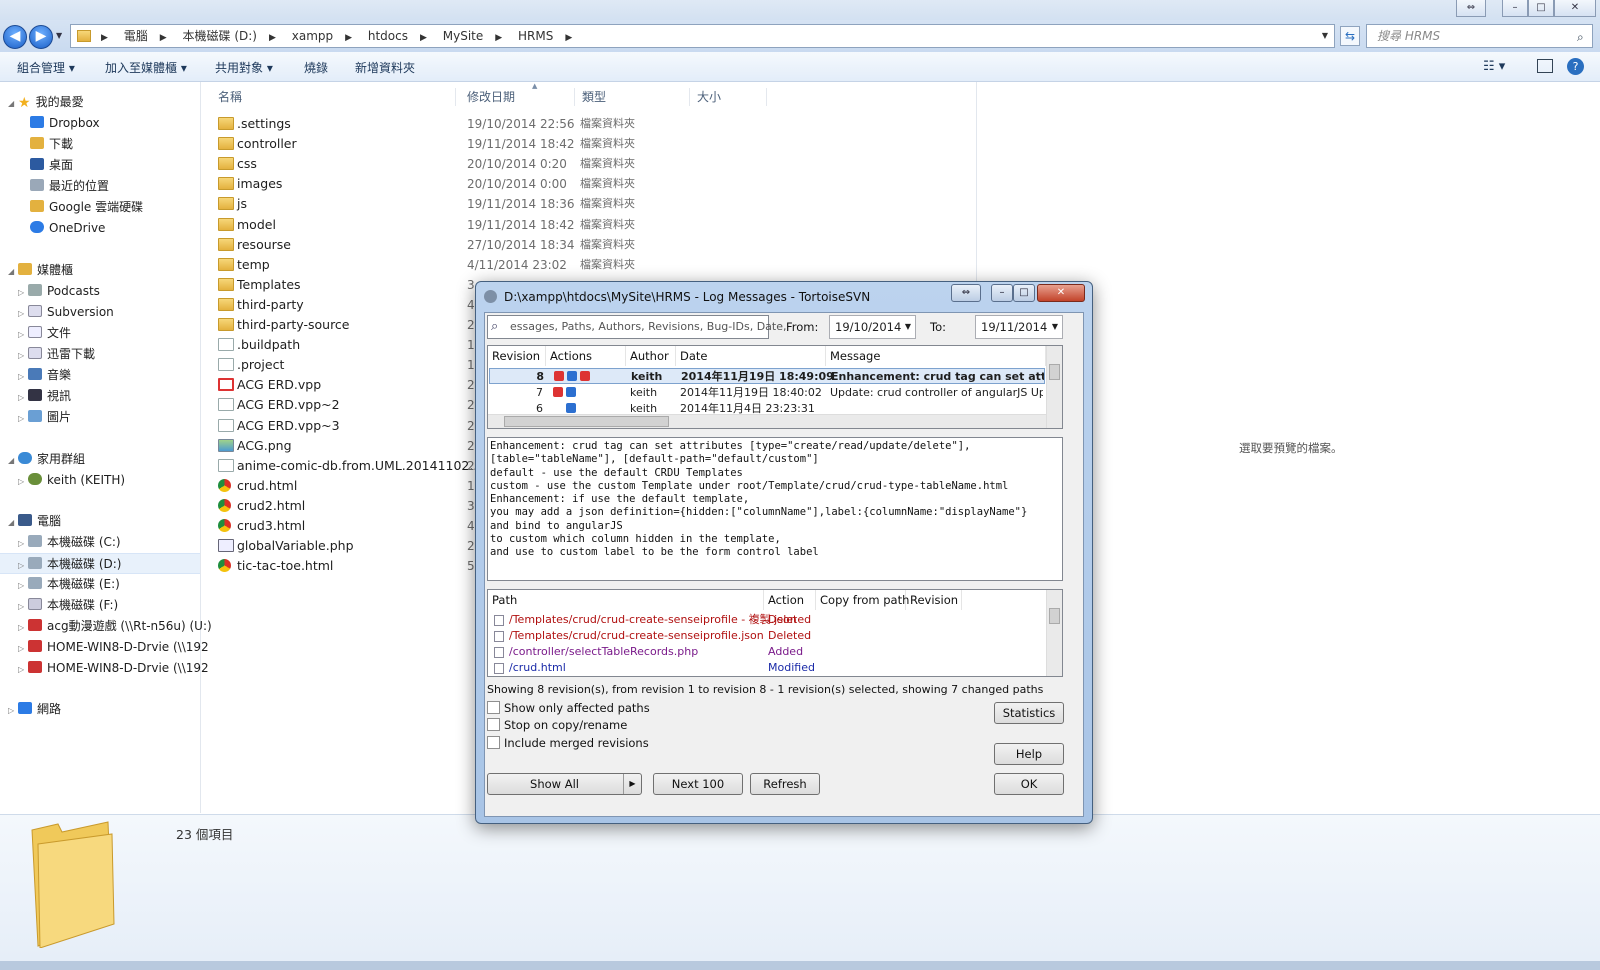  Describe the element at coordinates (767, 407) in the screenshot. I see `revision-row: 6 keith 2014年11月4日 23:23:31` at that location.